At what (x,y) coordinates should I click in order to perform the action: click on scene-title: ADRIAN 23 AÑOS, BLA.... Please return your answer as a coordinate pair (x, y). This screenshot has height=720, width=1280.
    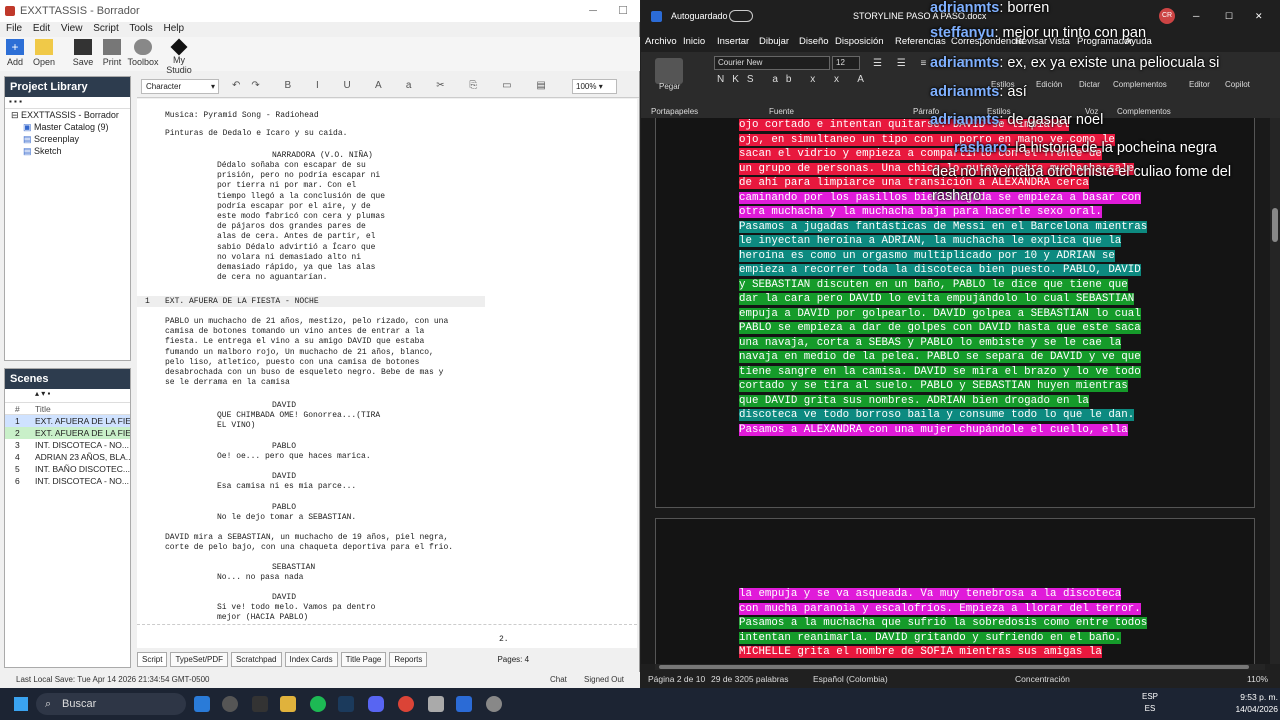
    Looking at the image, I should click on (82, 457).